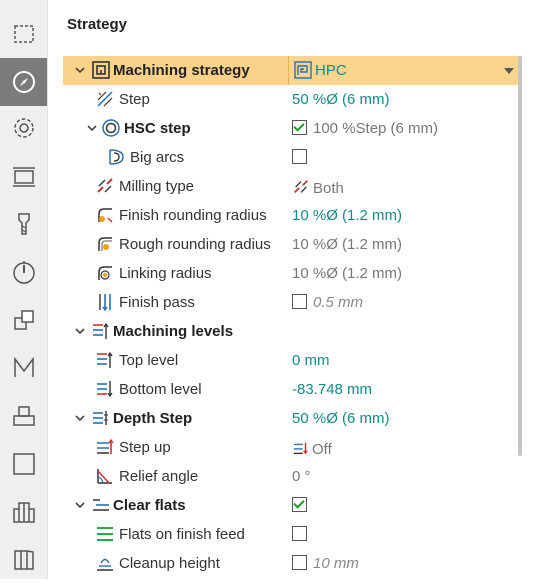  I want to click on row-machining-levels: Machining levels, so click(292, 331).